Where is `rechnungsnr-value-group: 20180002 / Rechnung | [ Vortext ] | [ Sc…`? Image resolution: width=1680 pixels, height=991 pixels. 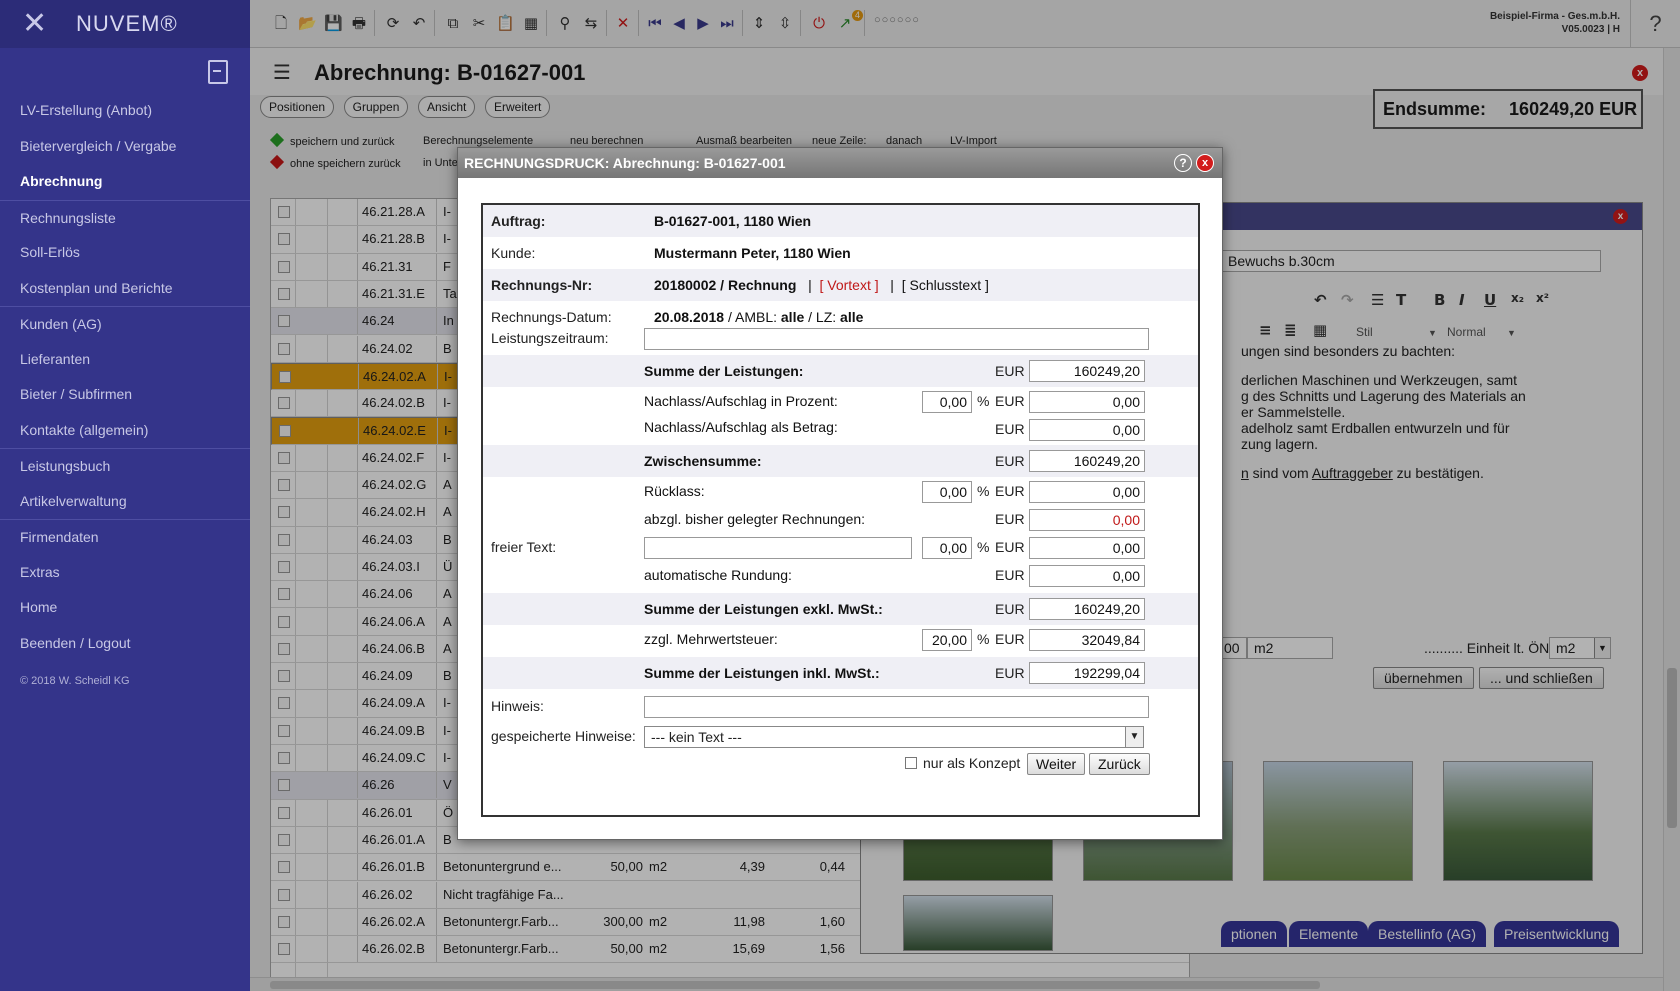
rechnungsnr-value-group: 20180002 / Rechnung | [ Vortext ] | [ Sc… is located at coordinates (821, 285).